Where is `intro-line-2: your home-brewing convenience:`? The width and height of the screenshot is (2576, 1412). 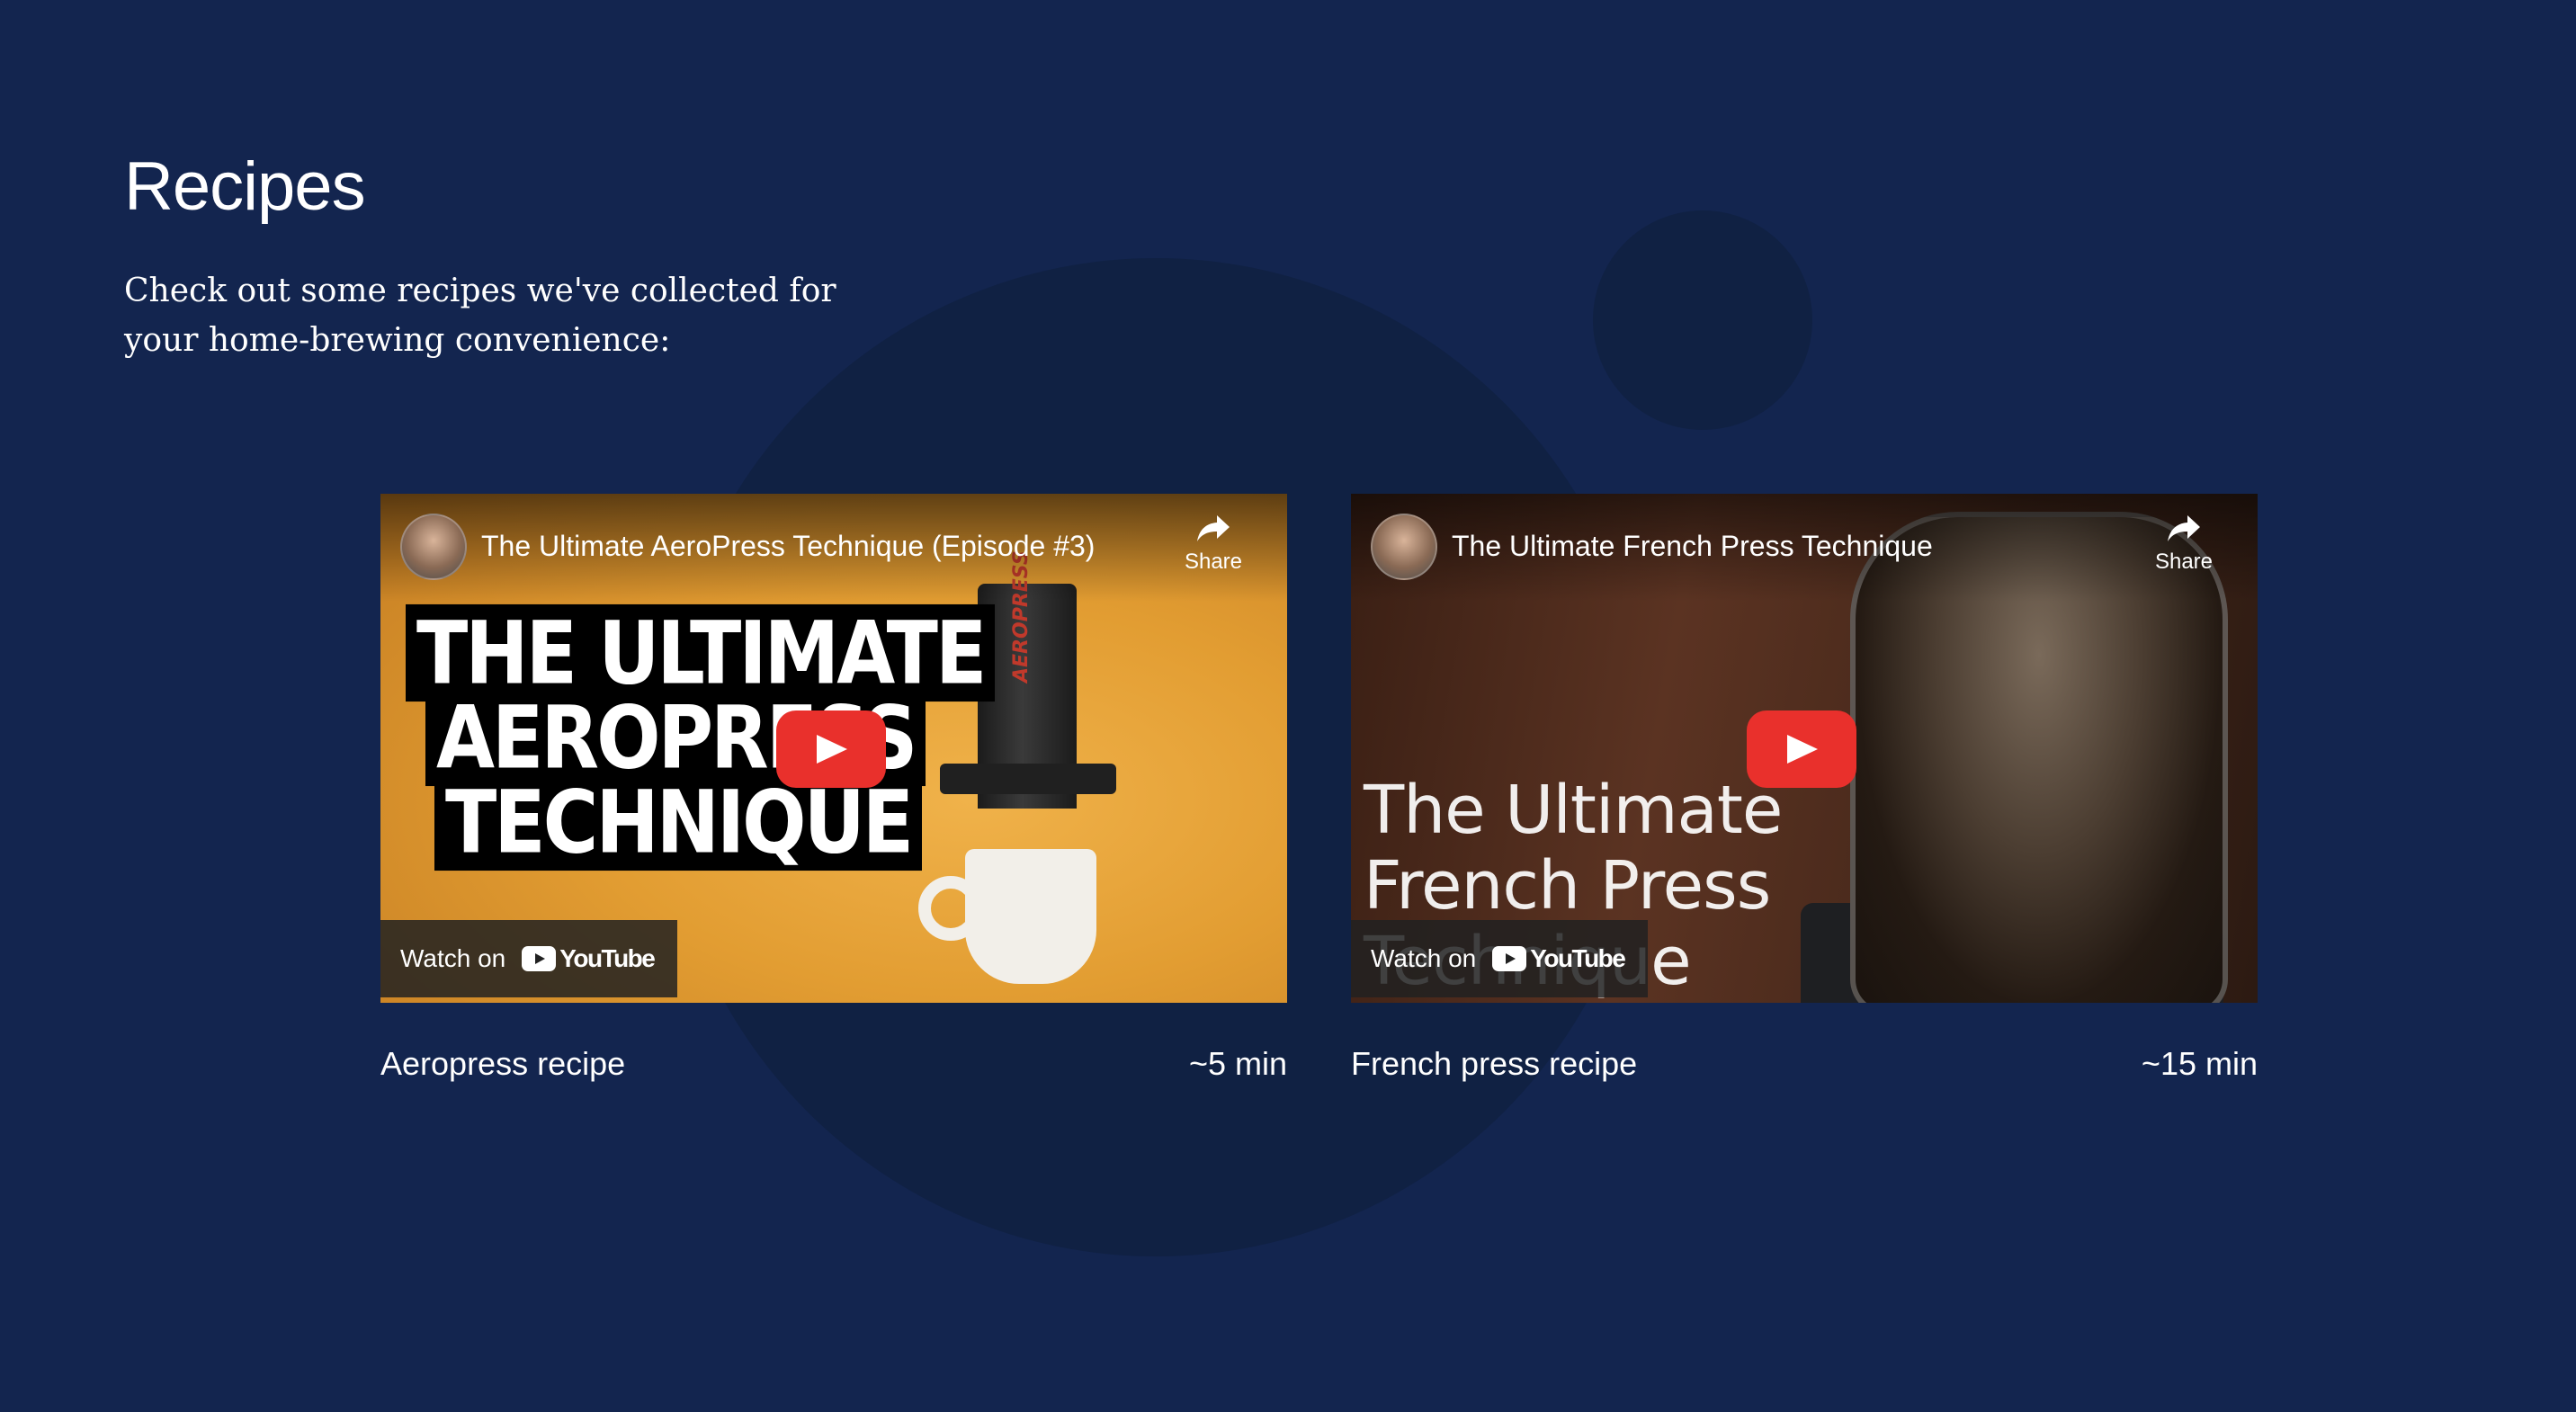 intro-line-2: your home-brewing convenience: is located at coordinates (397, 340).